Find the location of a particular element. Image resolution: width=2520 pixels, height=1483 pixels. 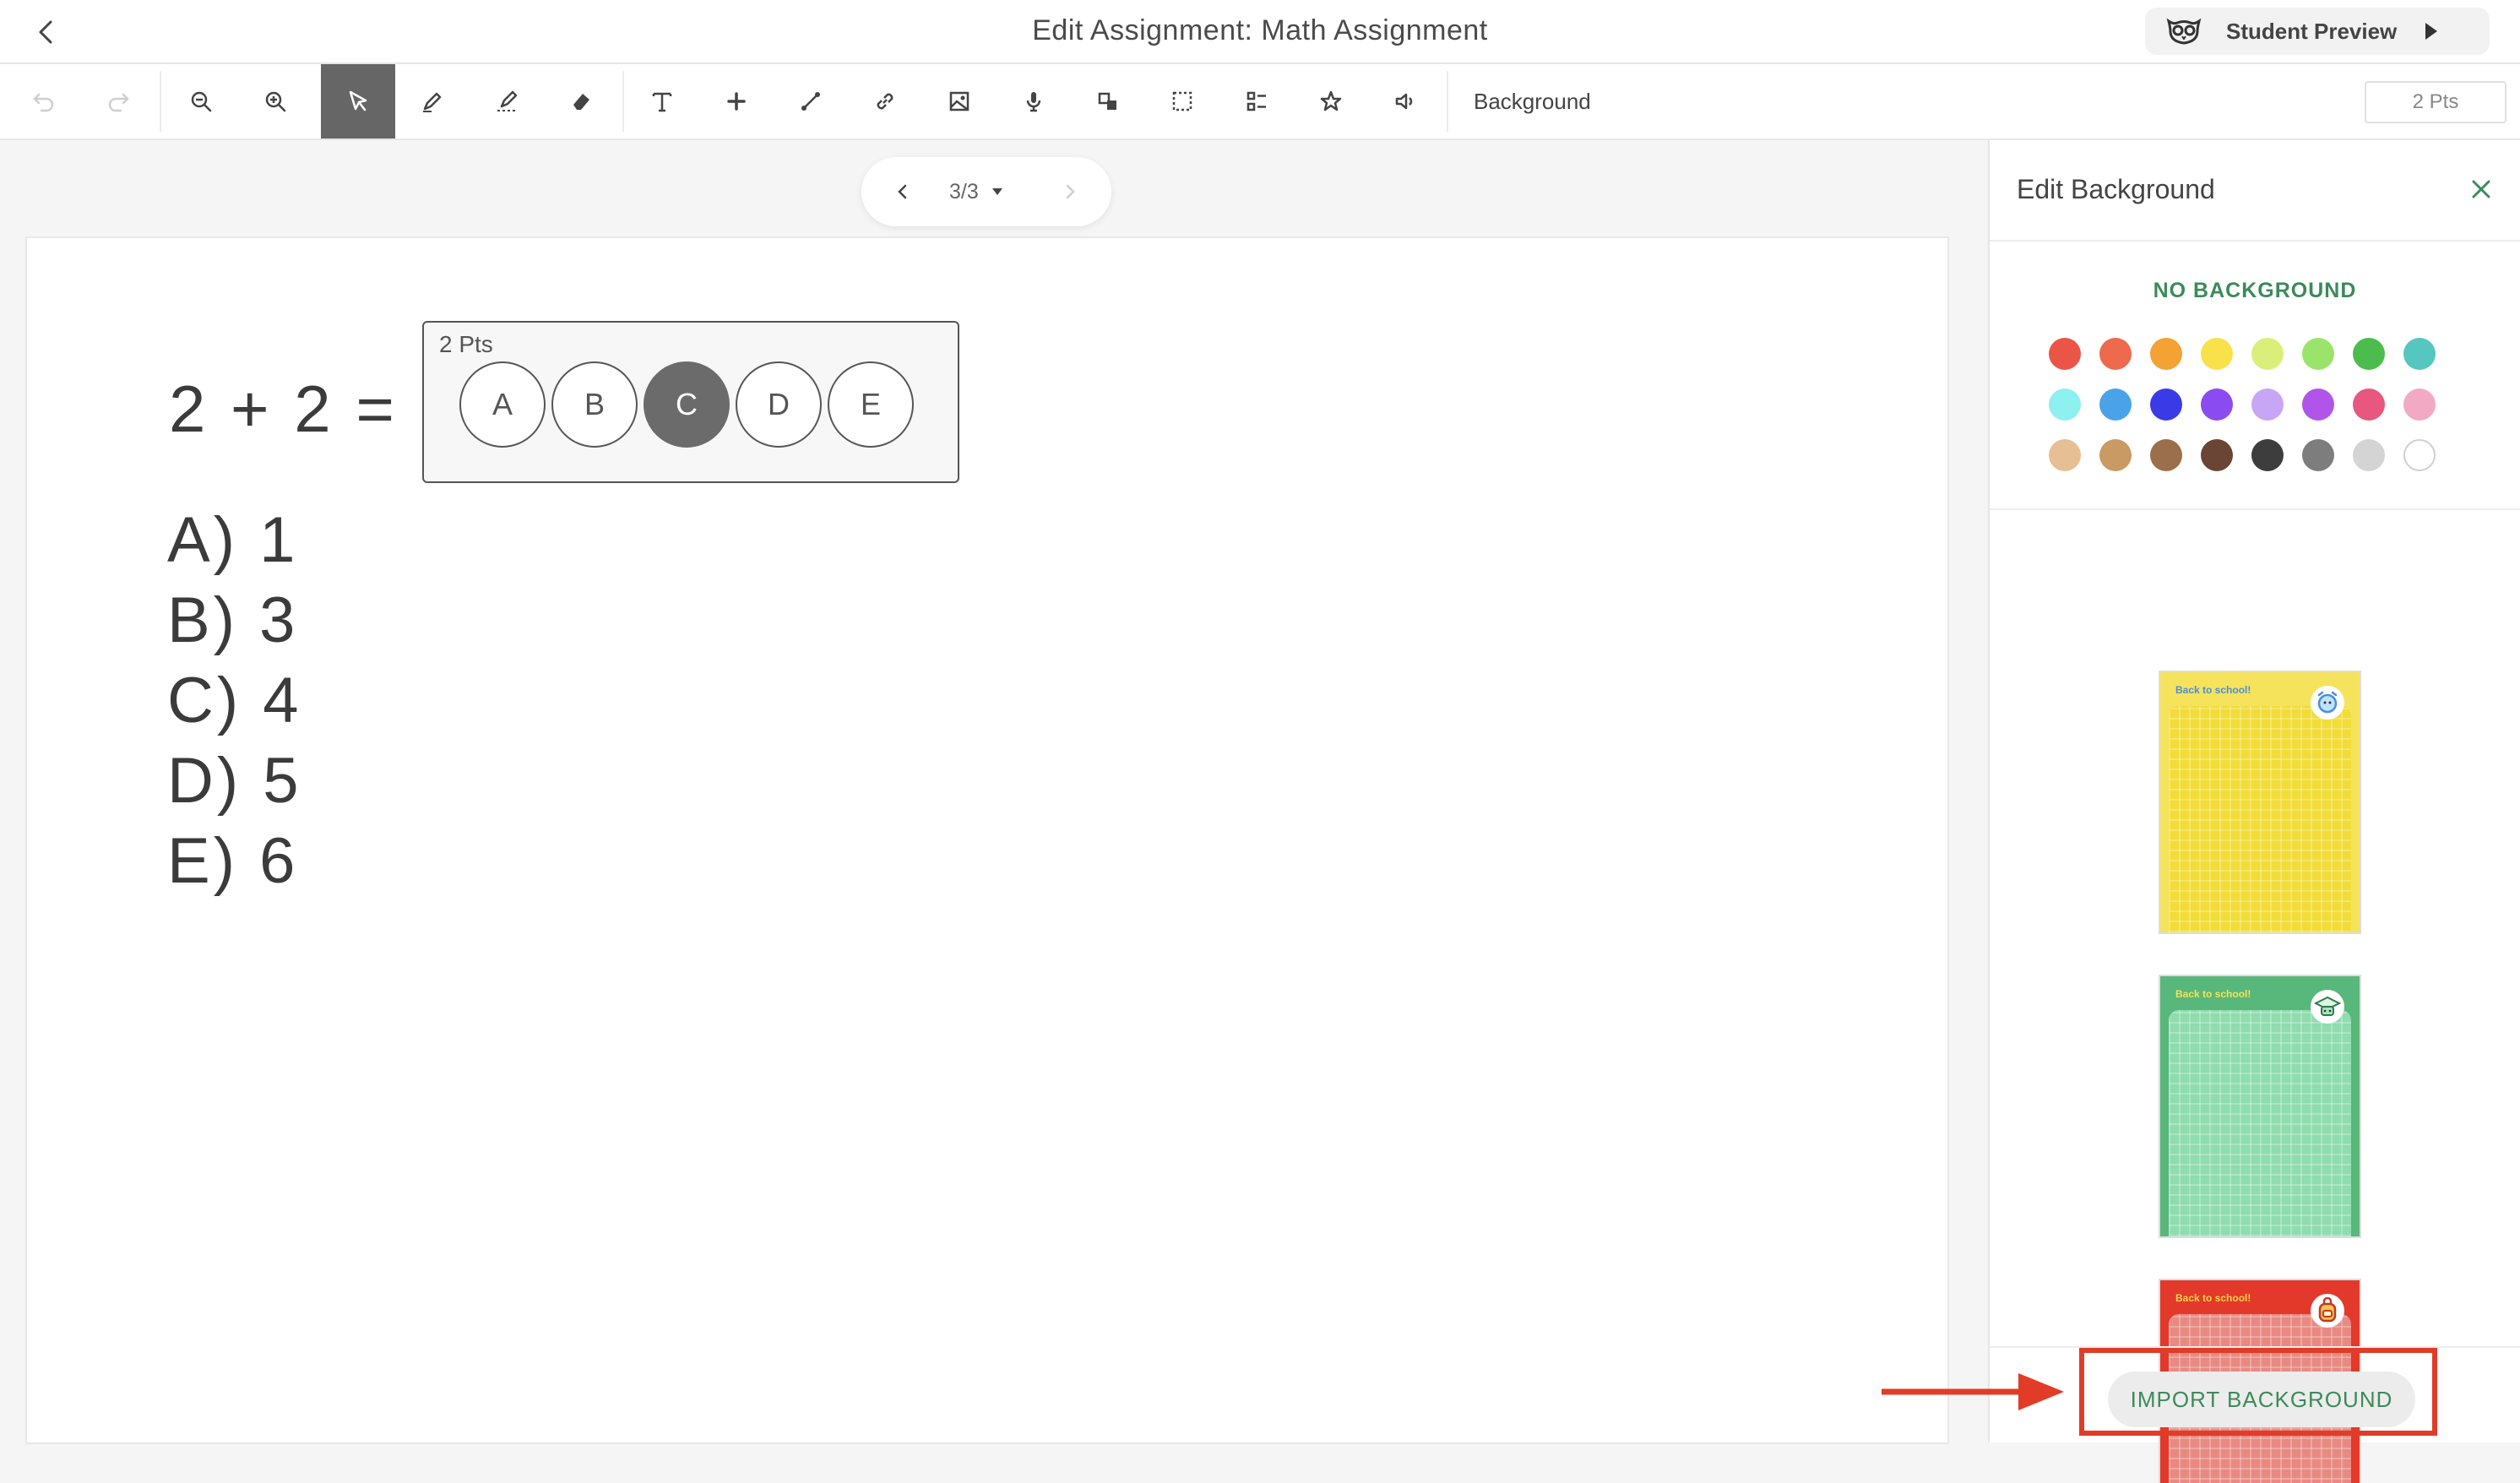

answer-points-label: 2 Pts is located at coordinates (466, 344).